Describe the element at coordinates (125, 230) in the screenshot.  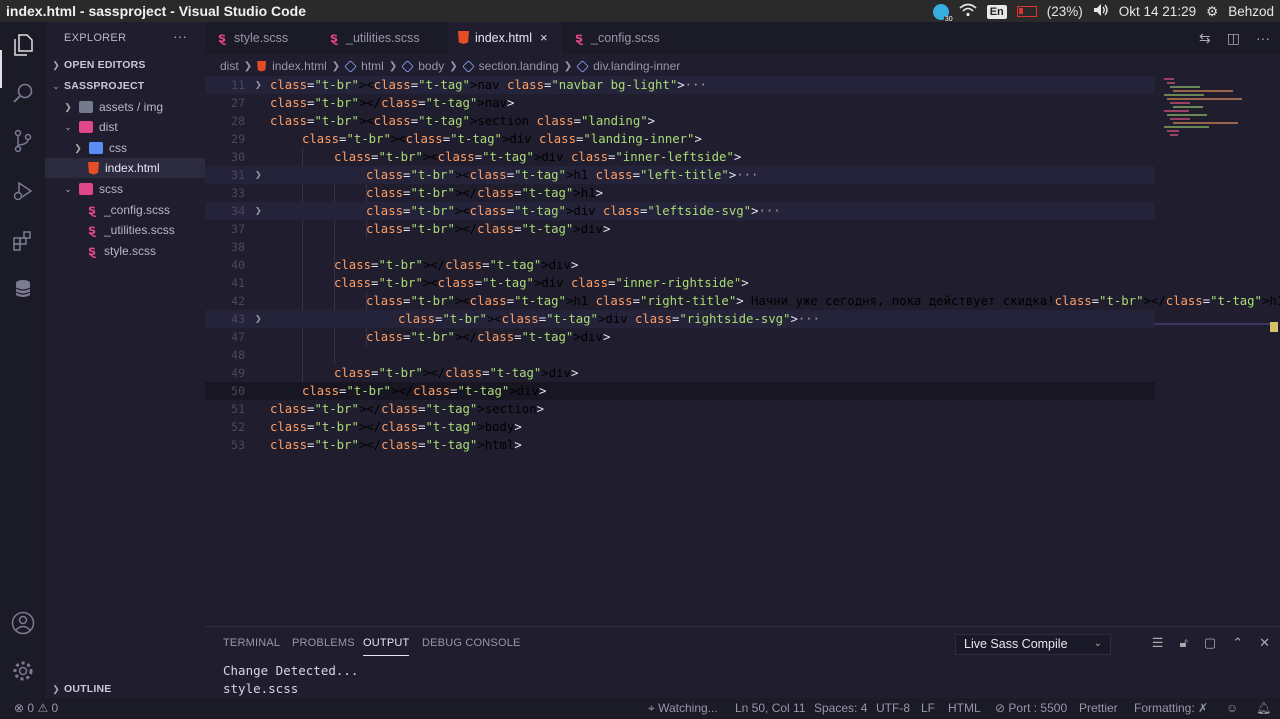
I see `tree-item-utilities-scss: ȿ _utilities.scss` at that location.